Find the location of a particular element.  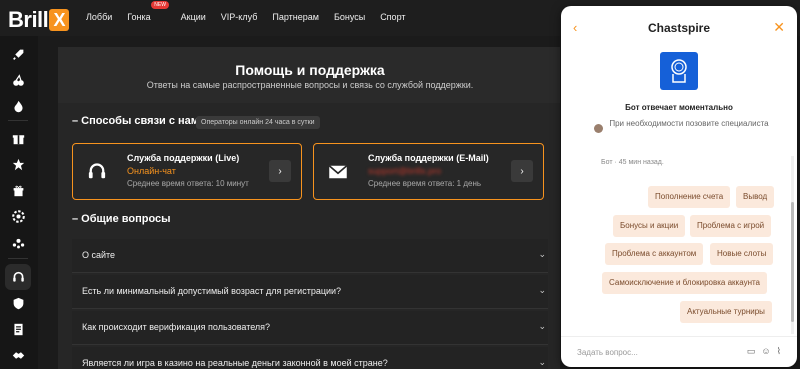

nav-item-promotions: Акции is located at coordinates (193, 17).